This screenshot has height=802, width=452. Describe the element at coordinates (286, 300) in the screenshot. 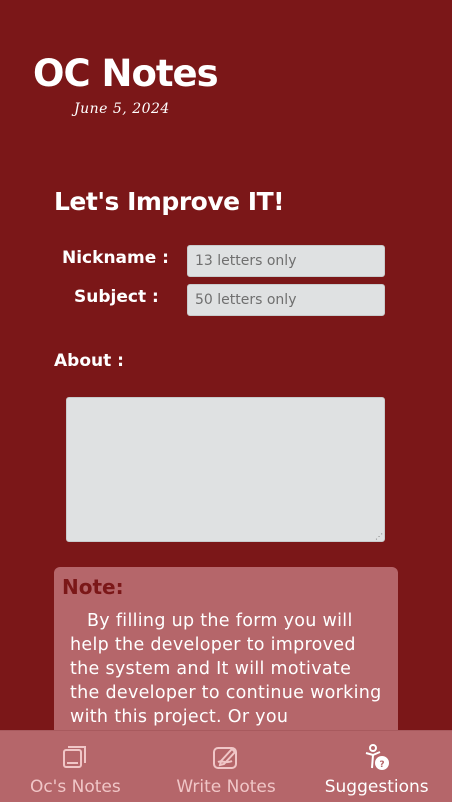

I see `subject-input` at that location.